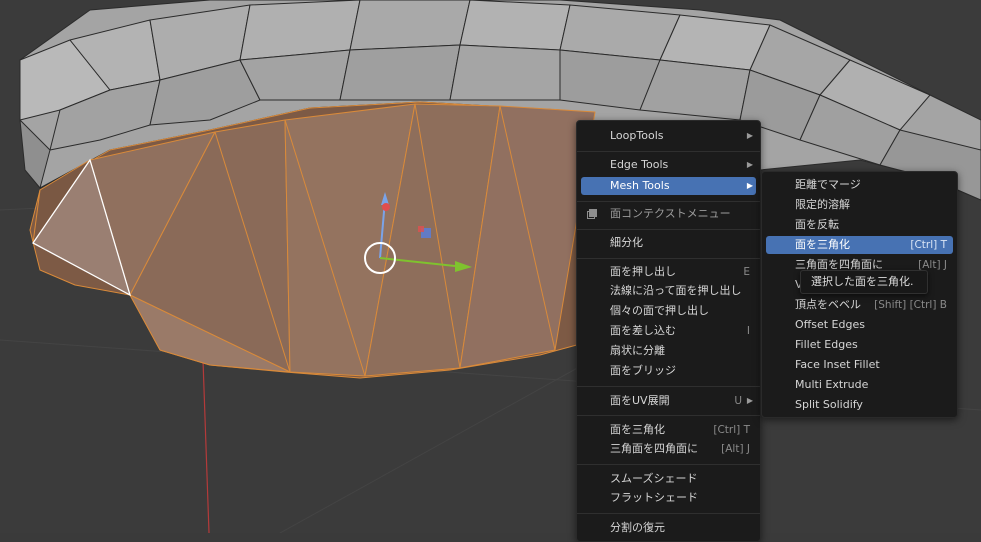  Describe the element at coordinates (637, 527) in the screenshot. I see `menu-item-label: 分割の復元` at that location.